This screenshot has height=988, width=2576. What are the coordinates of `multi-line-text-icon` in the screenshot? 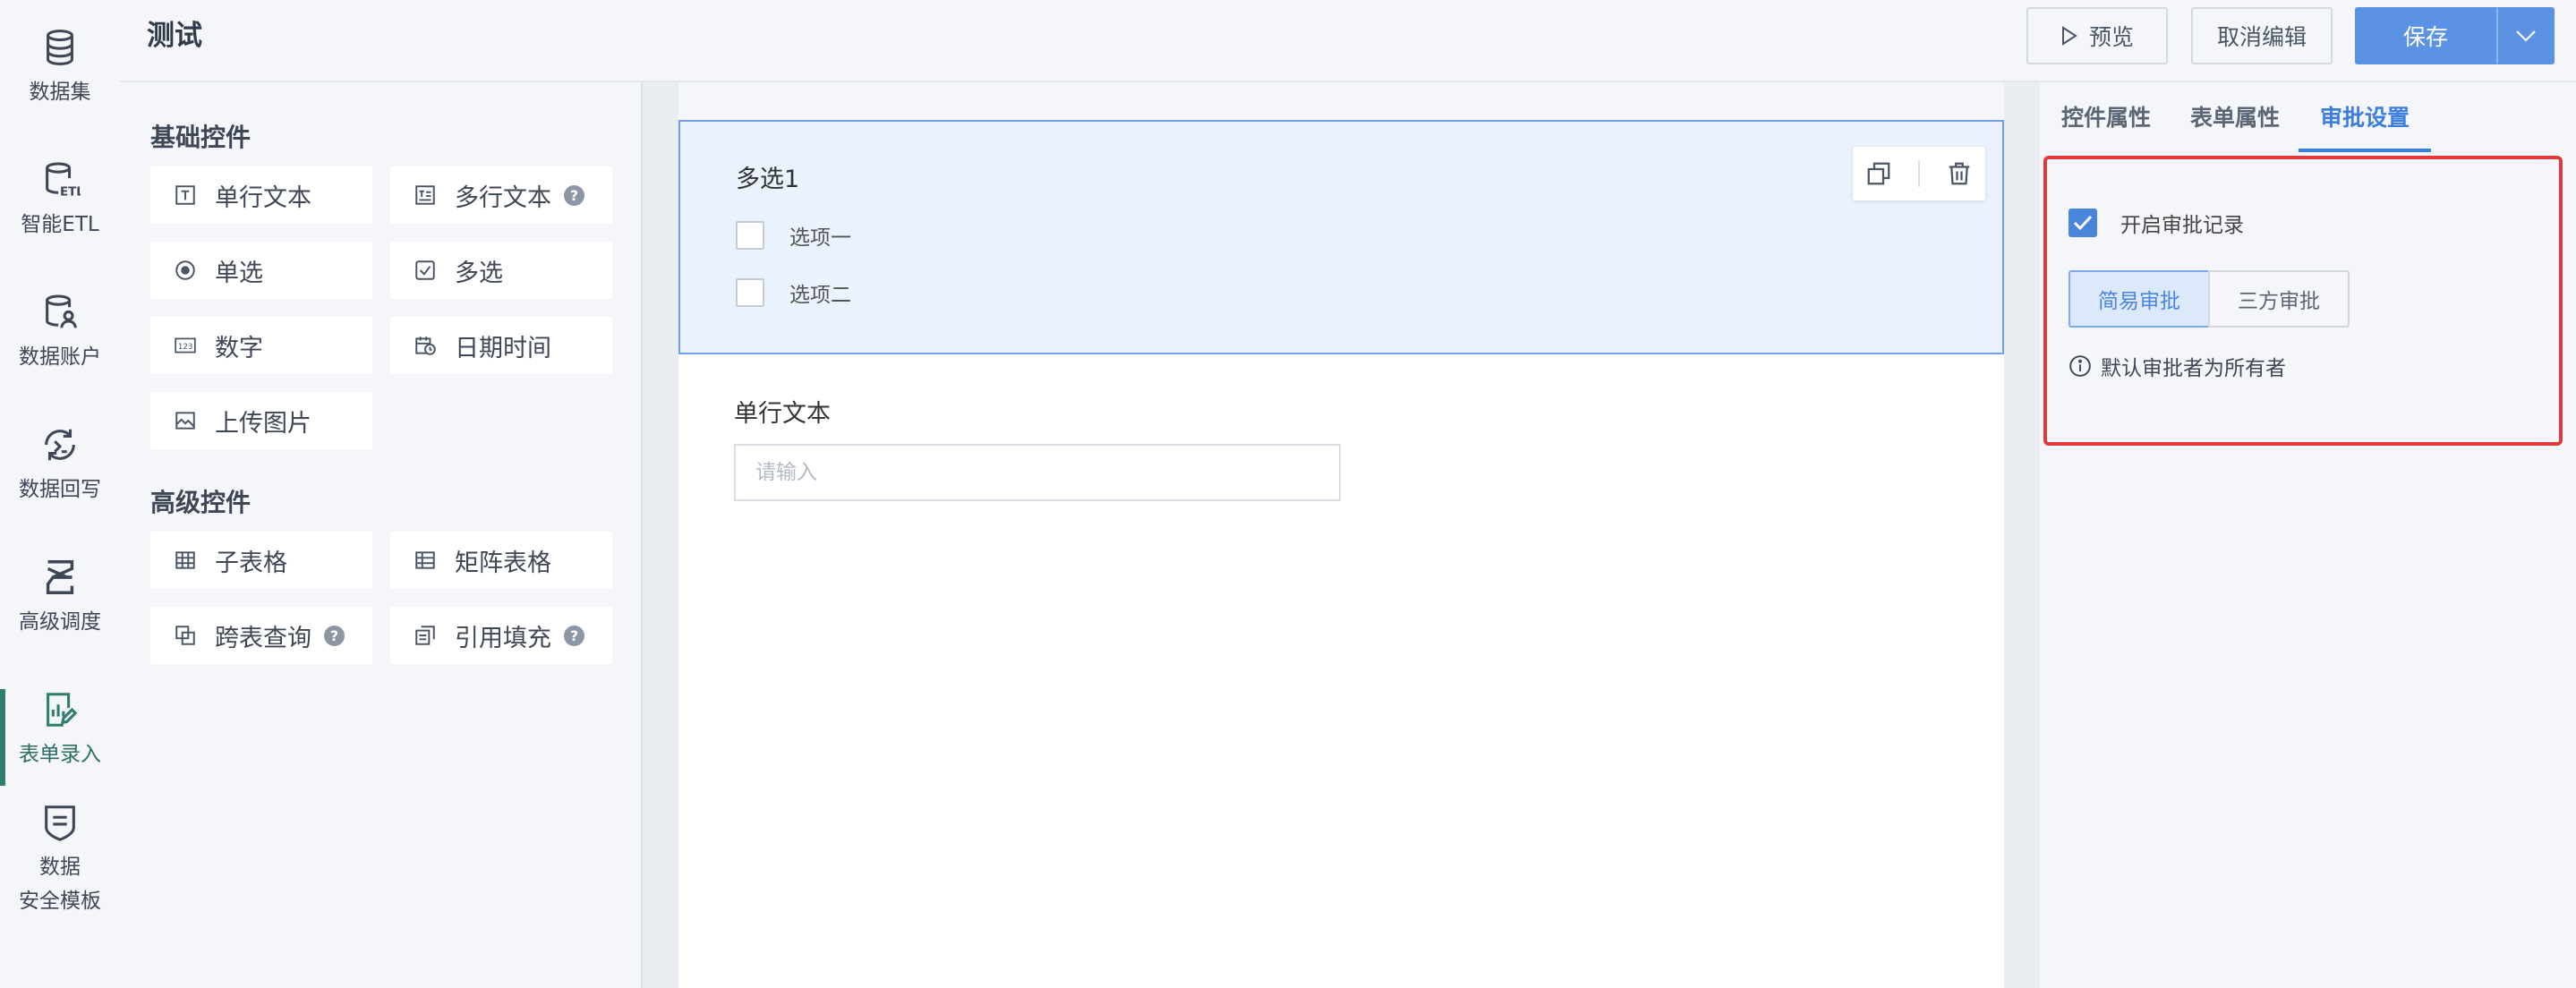 It's located at (425, 195).